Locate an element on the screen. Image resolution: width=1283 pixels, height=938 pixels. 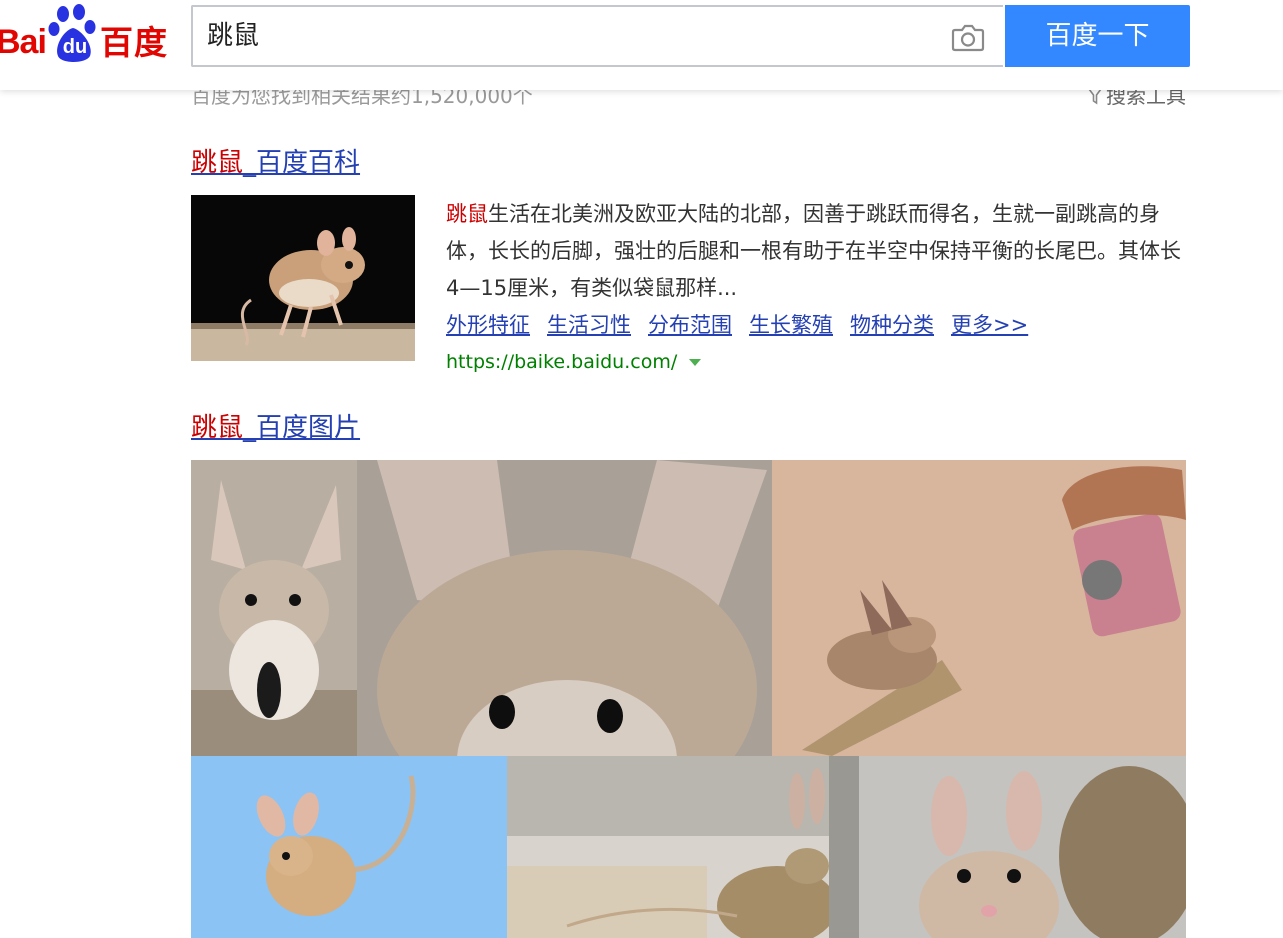
baidu-logo: Bai du 百度 is located at coordinates (88, 34).